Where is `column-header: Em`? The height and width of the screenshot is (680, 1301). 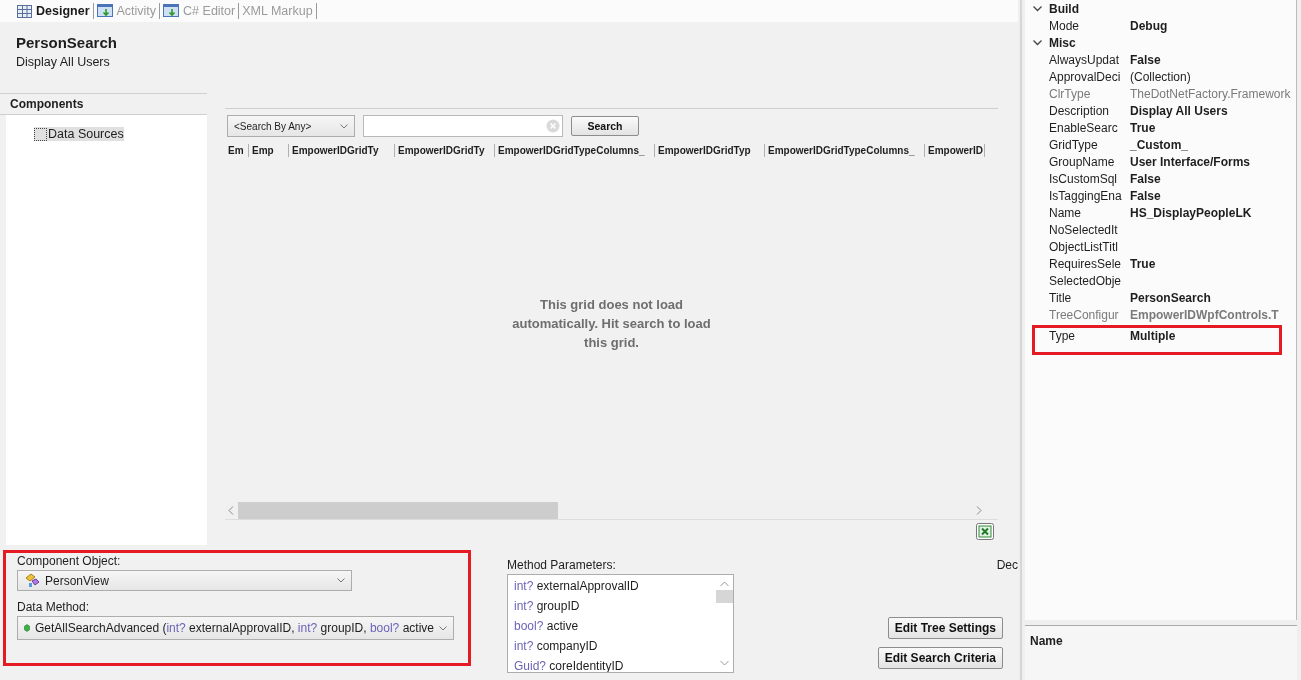
column-header: Em is located at coordinates (237, 150).